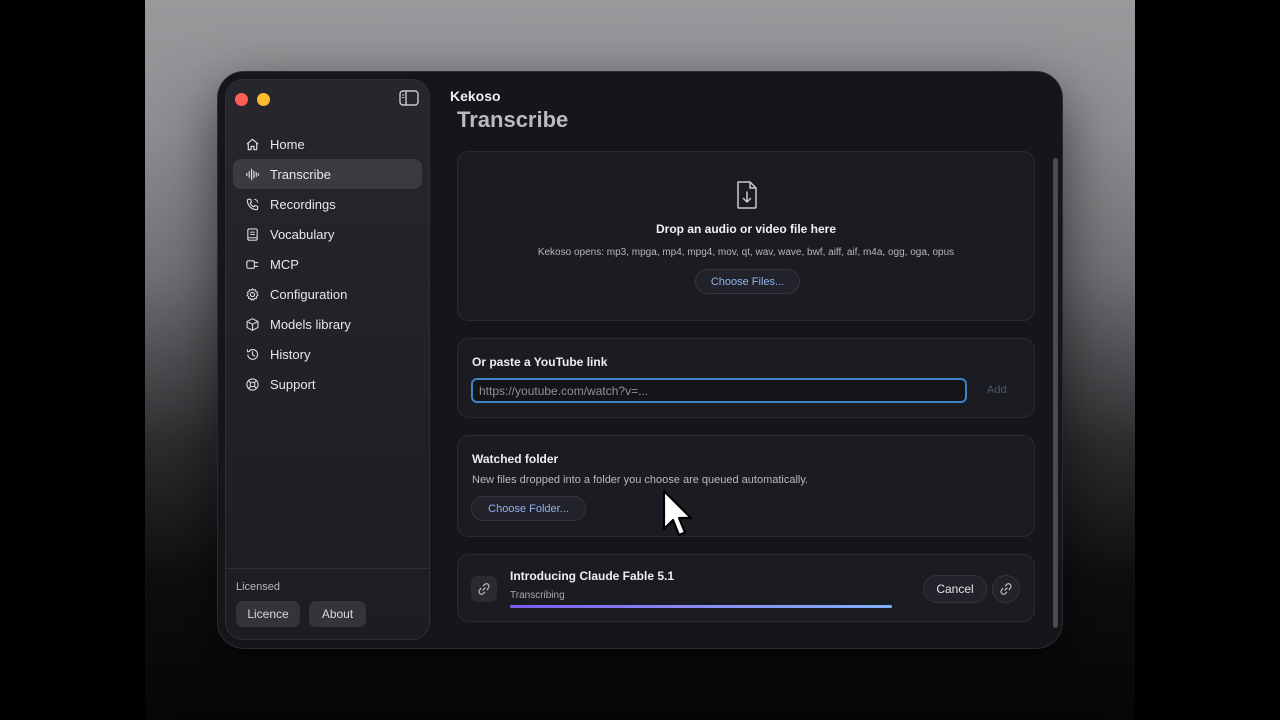 The height and width of the screenshot is (720, 1280). I want to click on sidebar-item-configuration: Configuration, so click(327, 294).